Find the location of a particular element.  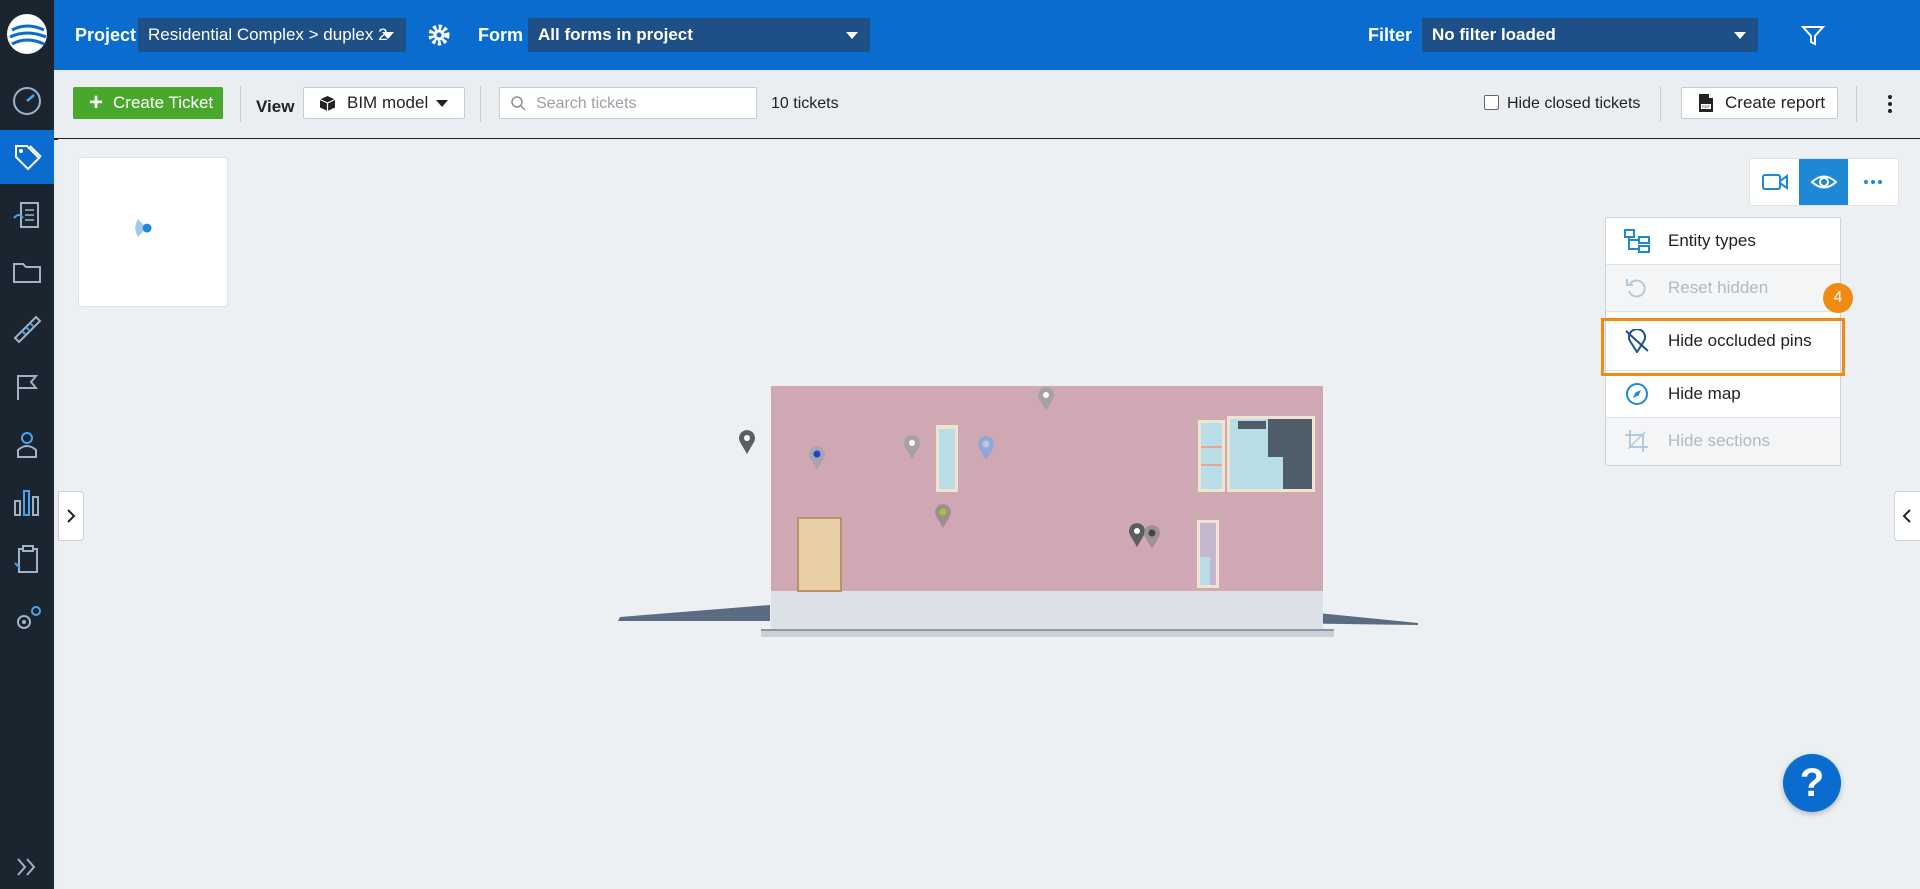

filter-value: No filter loaded is located at coordinates (1494, 34).